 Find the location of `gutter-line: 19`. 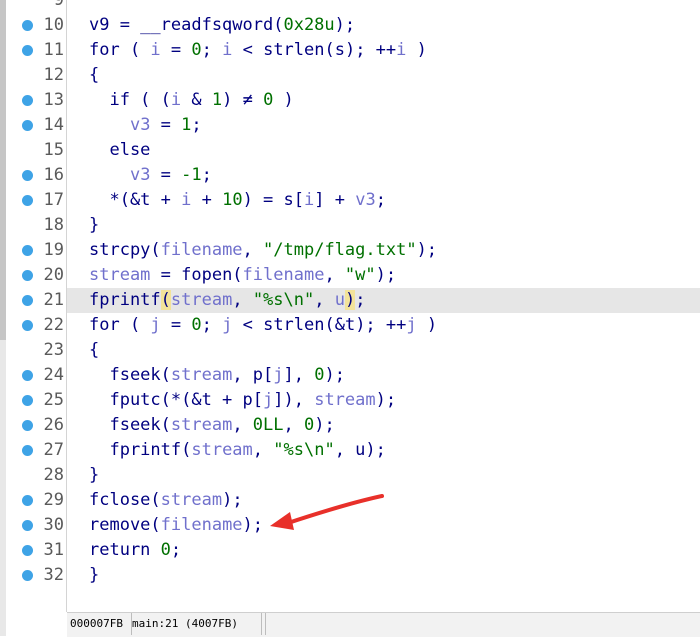

gutter-line: 19 is located at coordinates (36, 250).